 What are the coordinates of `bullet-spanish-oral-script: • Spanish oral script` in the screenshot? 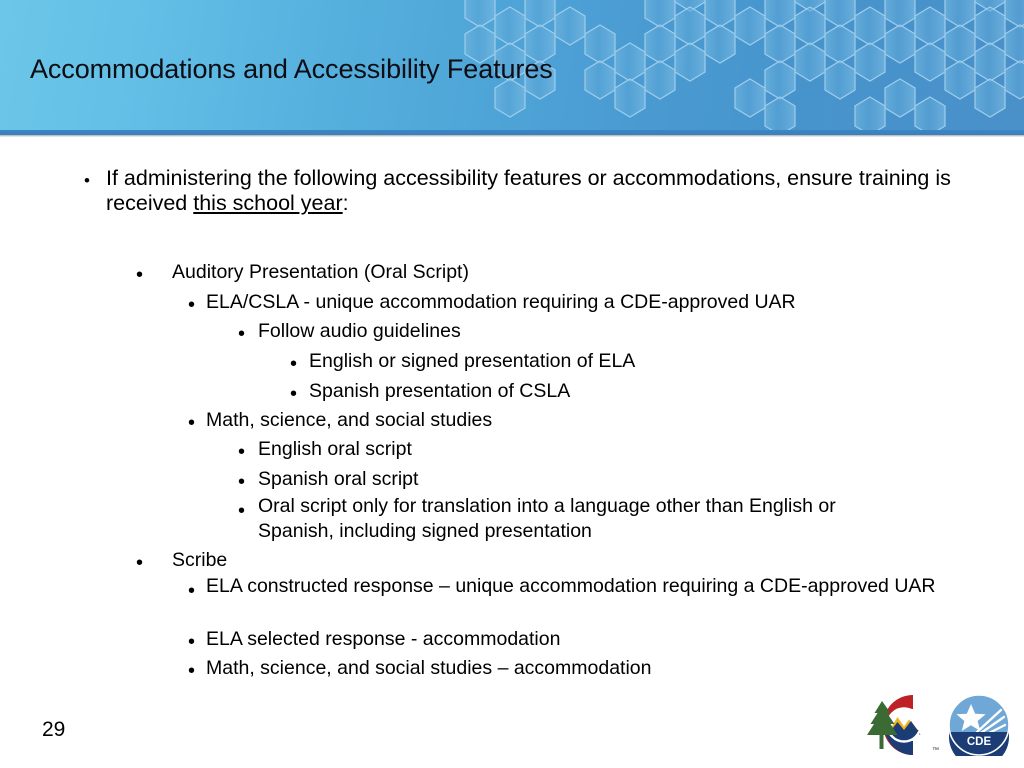 It's located at (608, 480).